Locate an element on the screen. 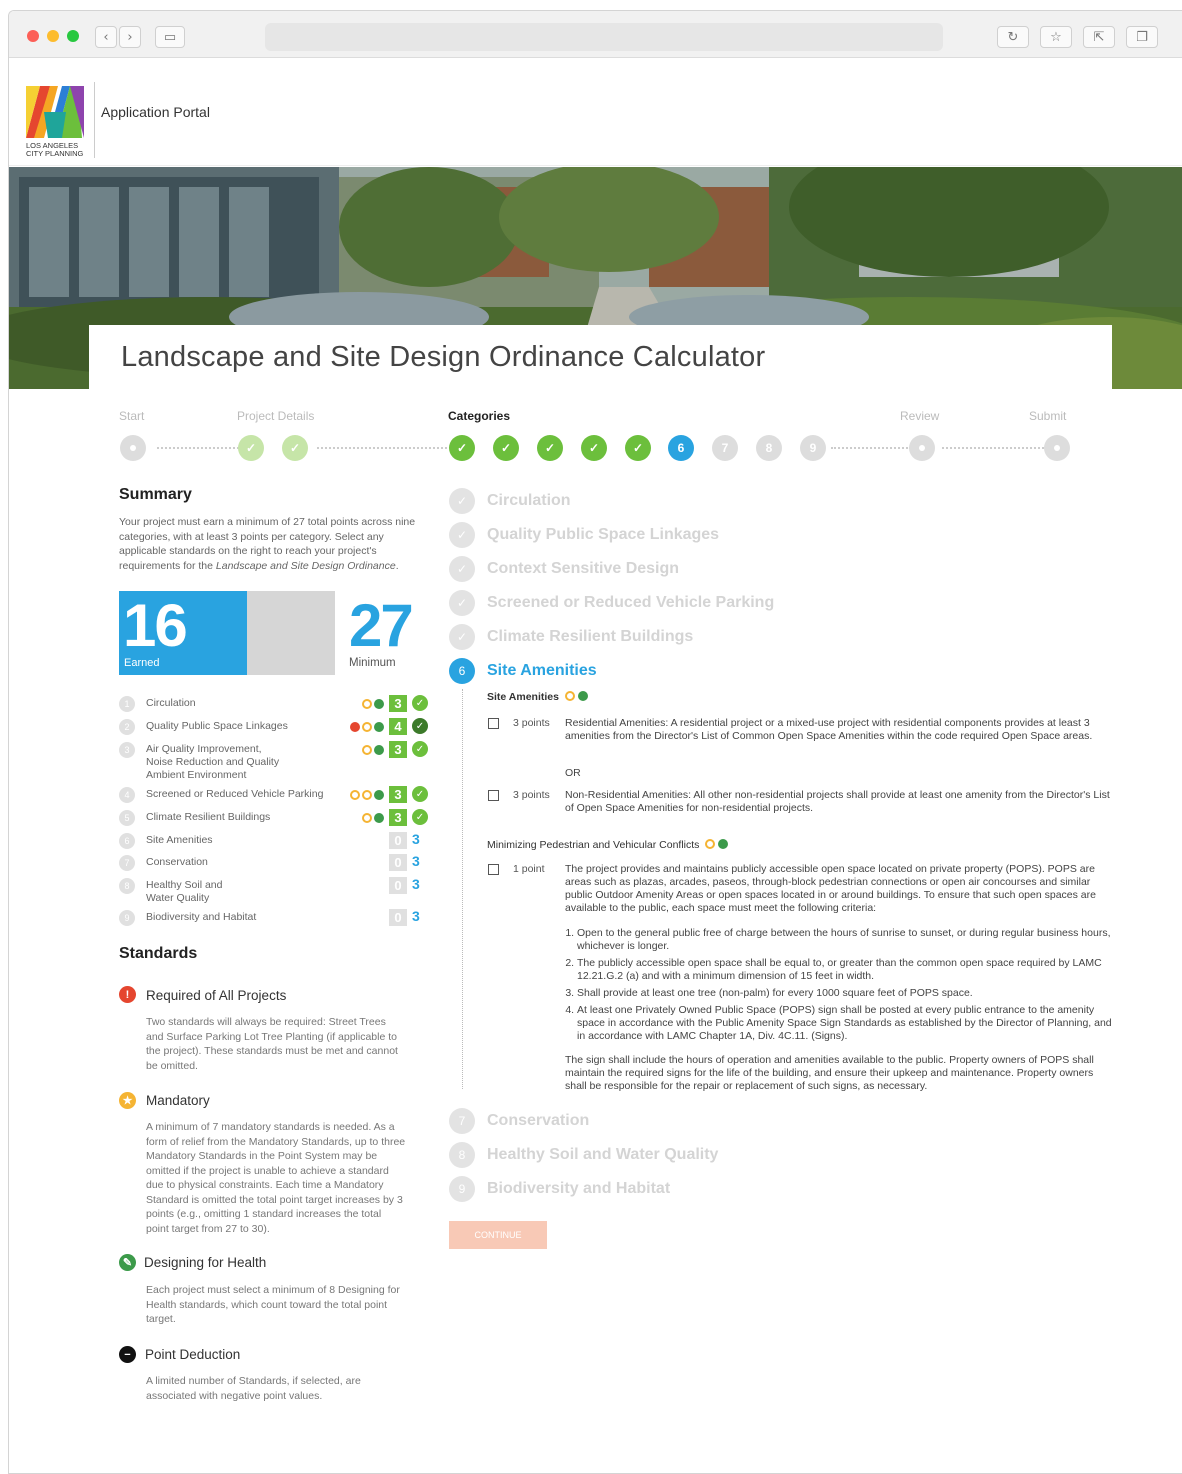  step-start-dot is located at coordinates (133, 448).